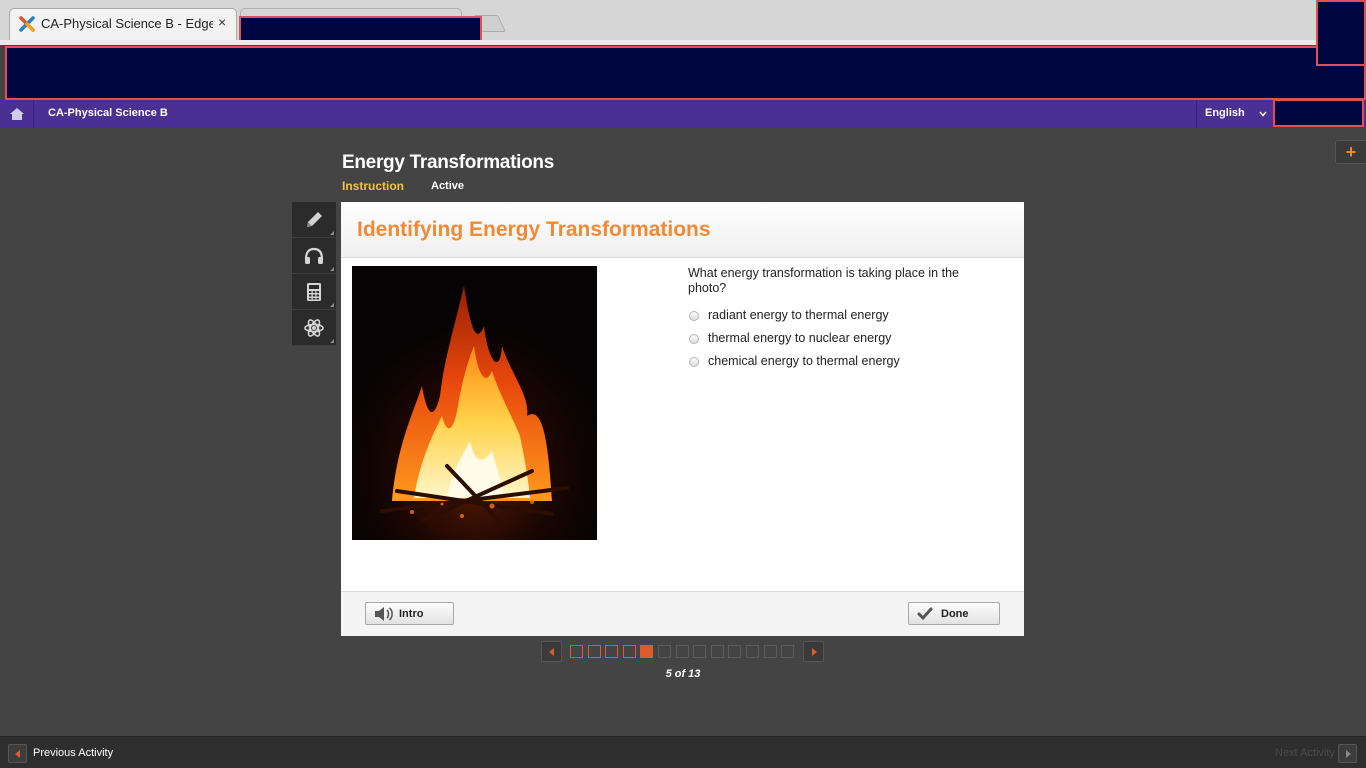 Image resolution: width=1366 pixels, height=768 pixels. What do you see at coordinates (683, 114) in the screenshot?
I see `course-nav-bar: CA-Physical Science B English` at bounding box center [683, 114].